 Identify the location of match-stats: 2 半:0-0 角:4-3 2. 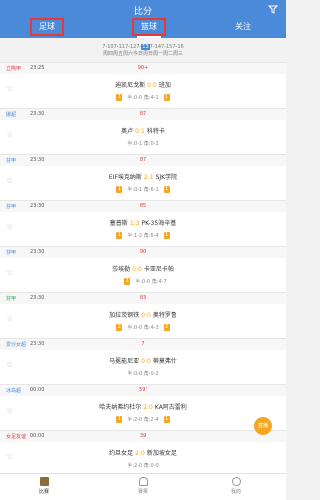
(143, 327).